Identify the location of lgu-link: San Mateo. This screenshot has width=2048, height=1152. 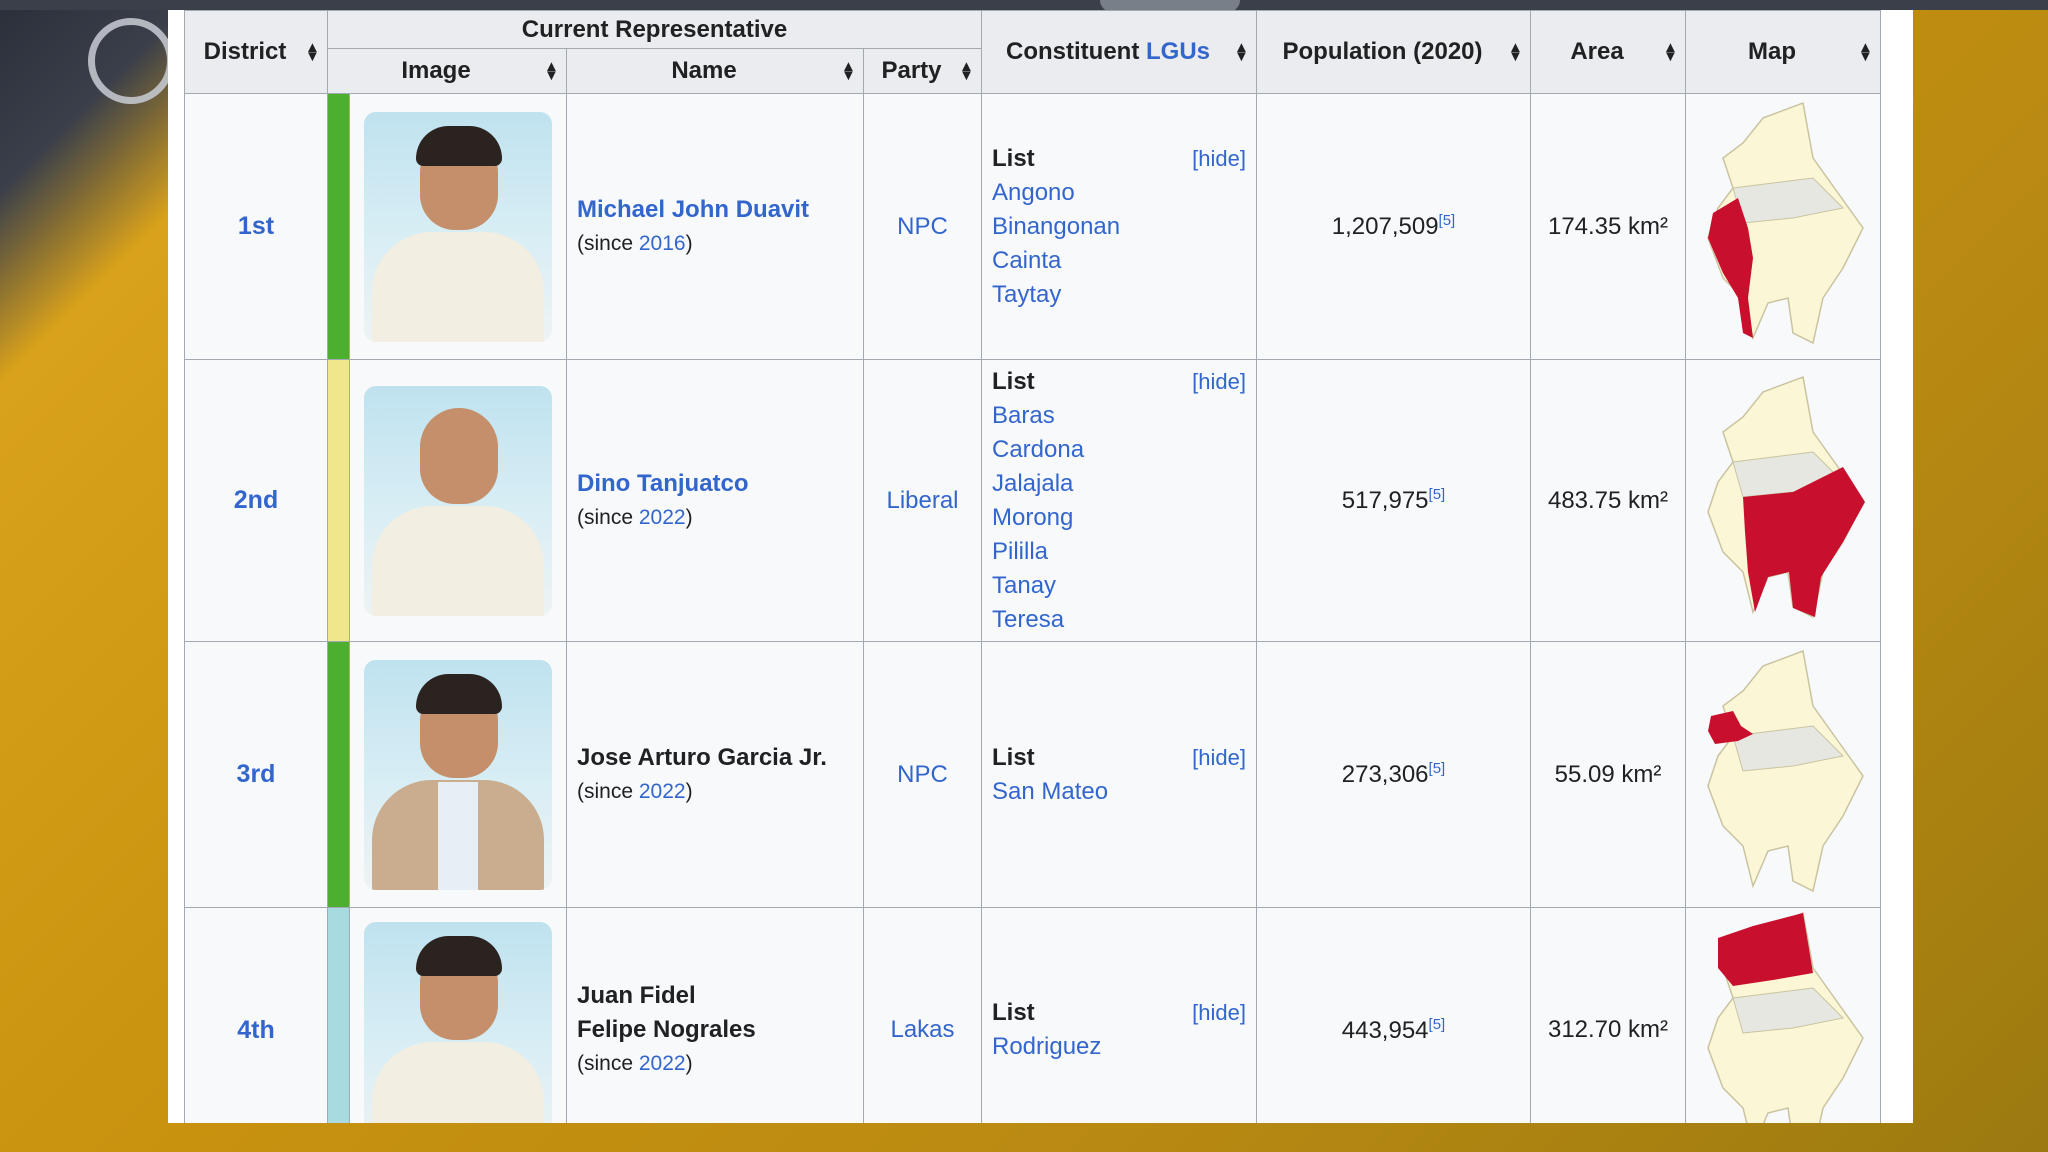
(1119, 792).